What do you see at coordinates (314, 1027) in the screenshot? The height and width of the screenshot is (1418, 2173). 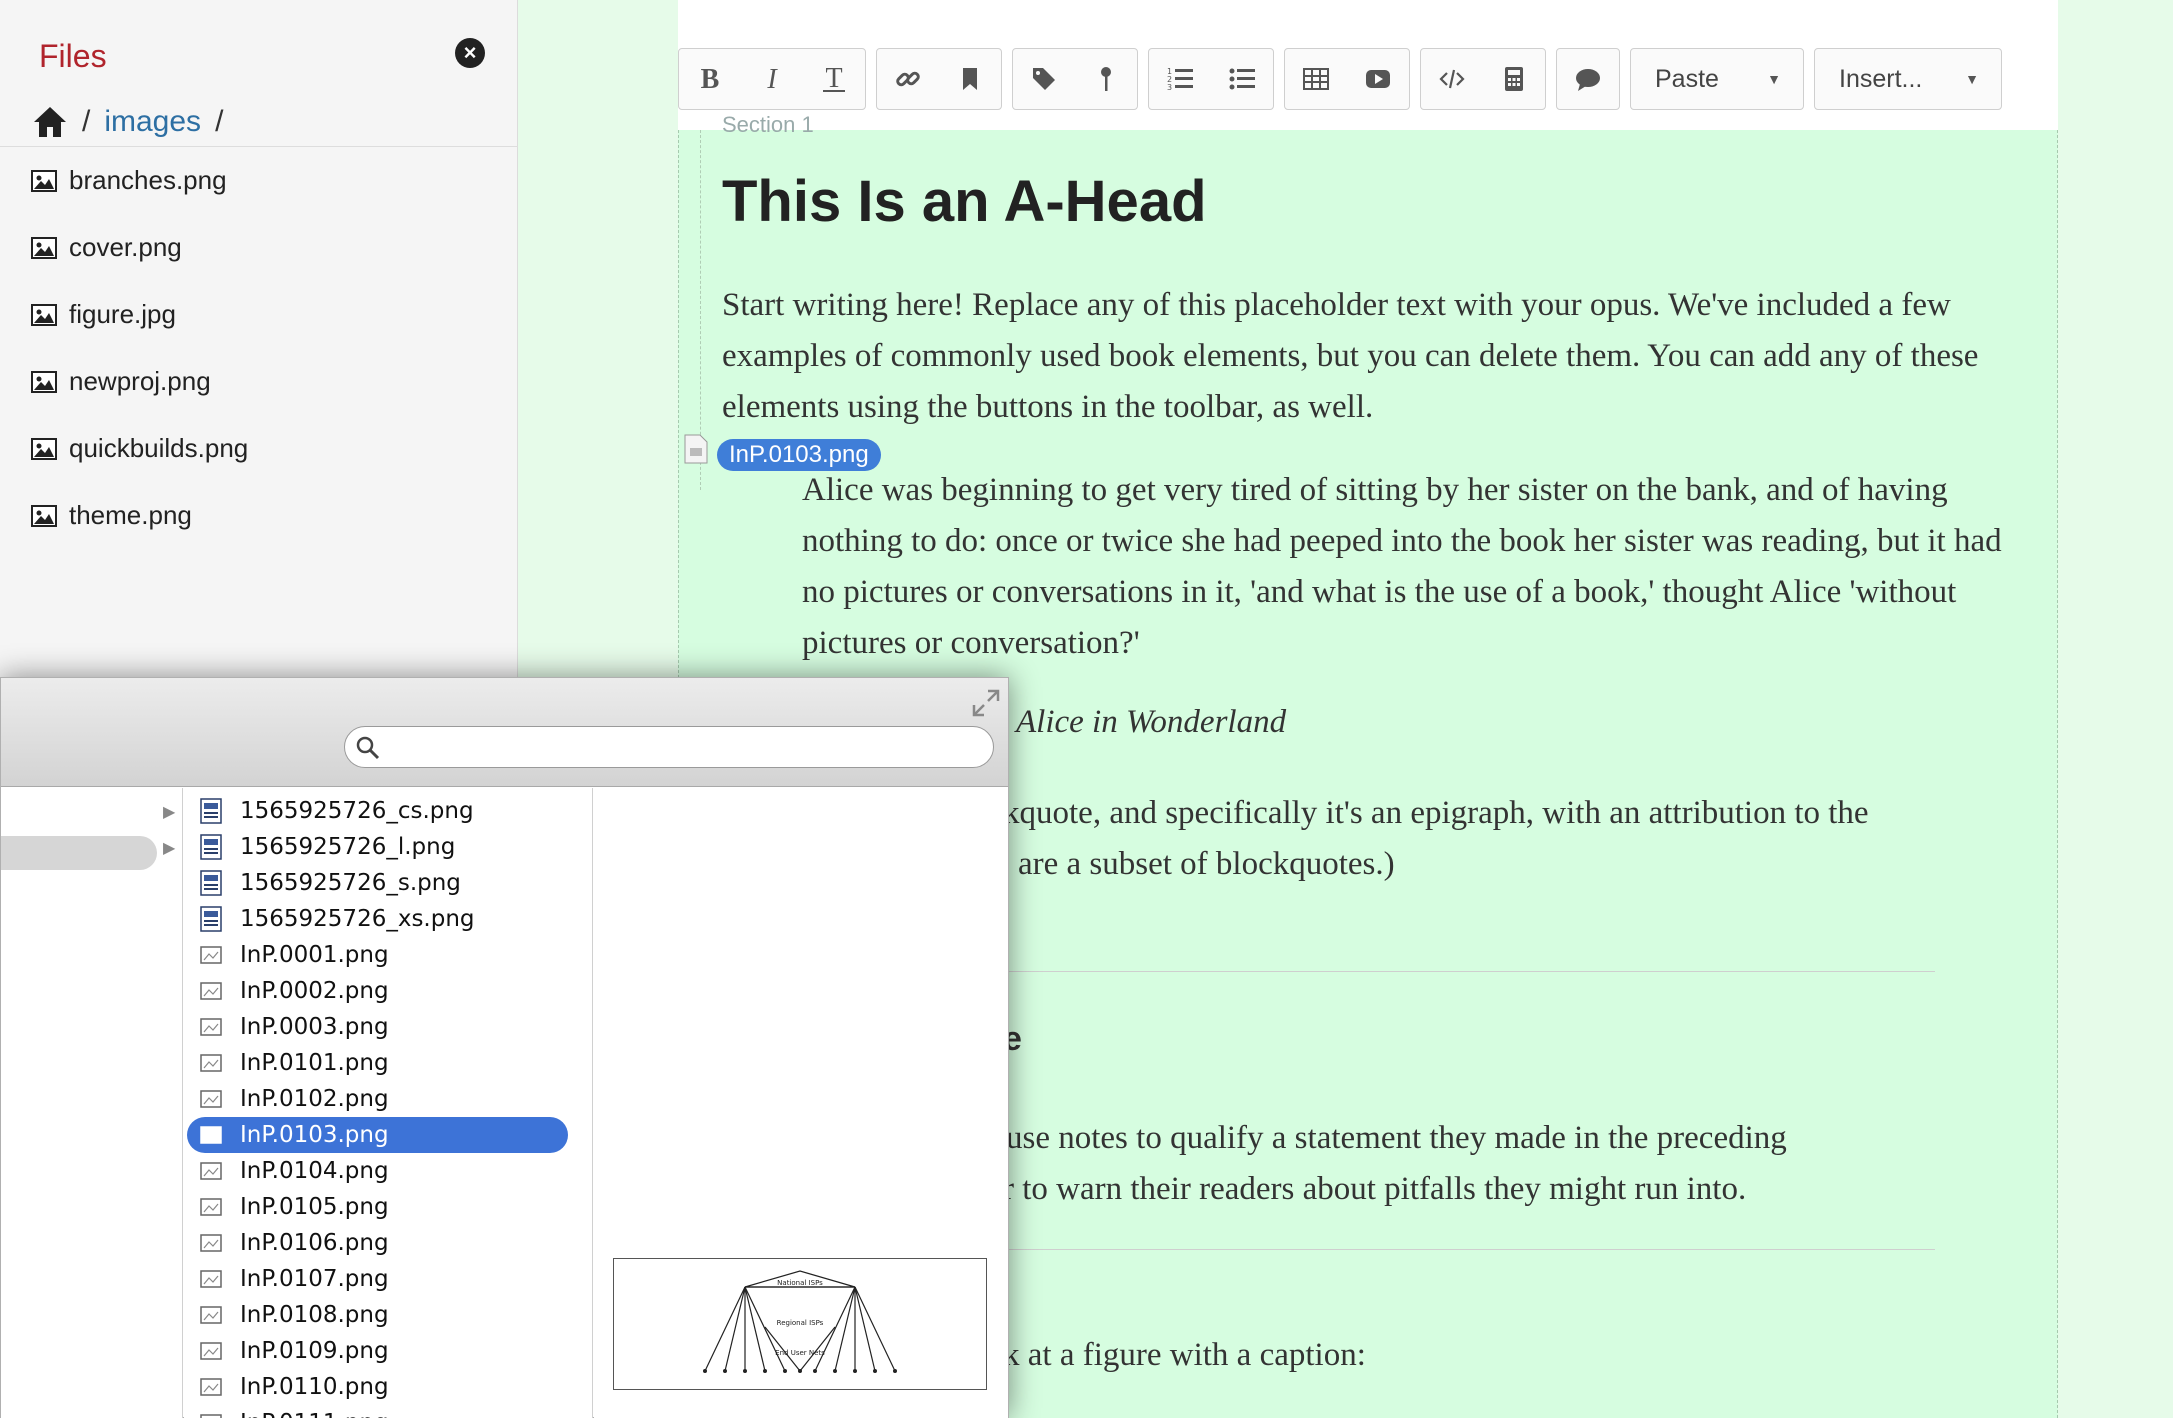 I see `dialog-file-name: InP.0003.png` at bounding box center [314, 1027].